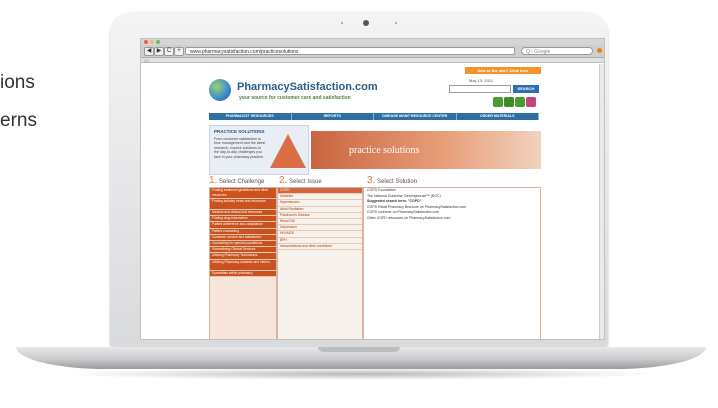  Describe the element at coordinates (498, 116) in the screenshot. I see `nav-order-materials: ORDER MATERIALS` at that location.